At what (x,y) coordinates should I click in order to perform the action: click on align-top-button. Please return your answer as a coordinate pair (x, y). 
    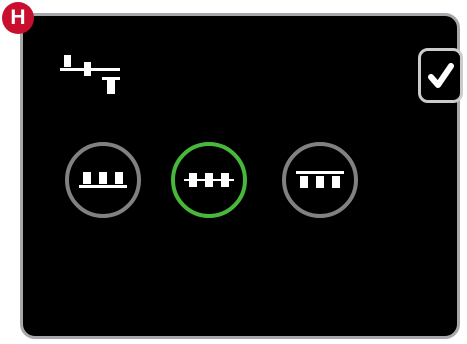
    Looking at the image, I should click on (320, 180).